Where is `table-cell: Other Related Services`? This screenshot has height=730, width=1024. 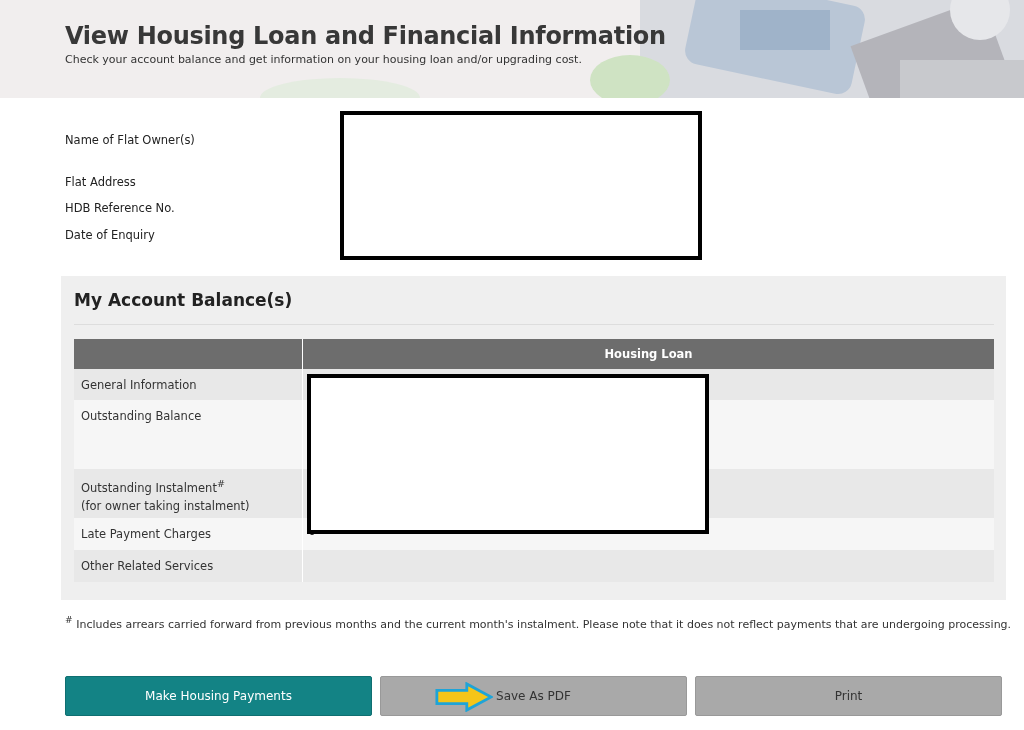 table-cell: Other Related Services is located at coordinates (188, 566).